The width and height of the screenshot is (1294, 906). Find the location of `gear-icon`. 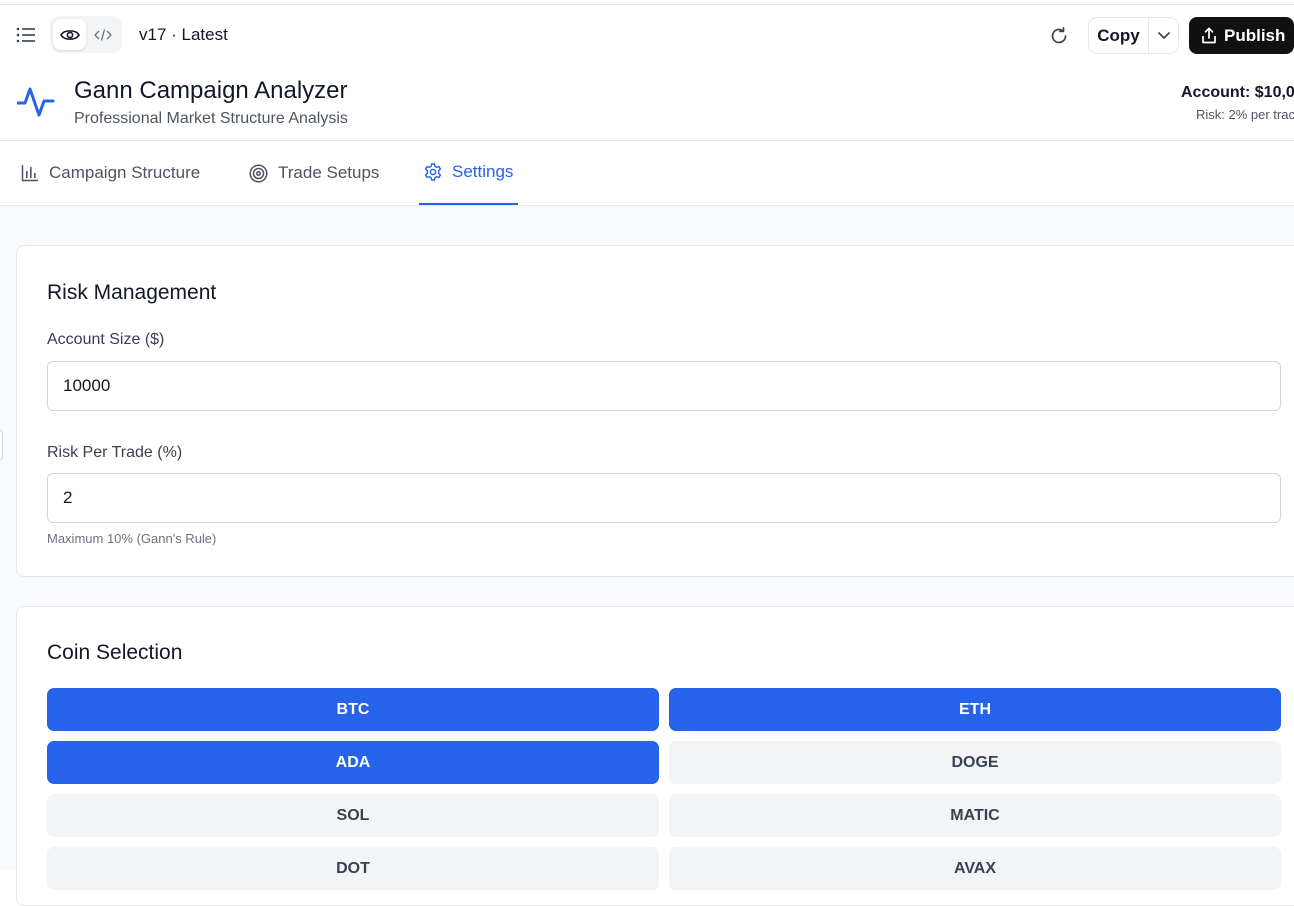

gear-icon is located at coordinates (433, 172).